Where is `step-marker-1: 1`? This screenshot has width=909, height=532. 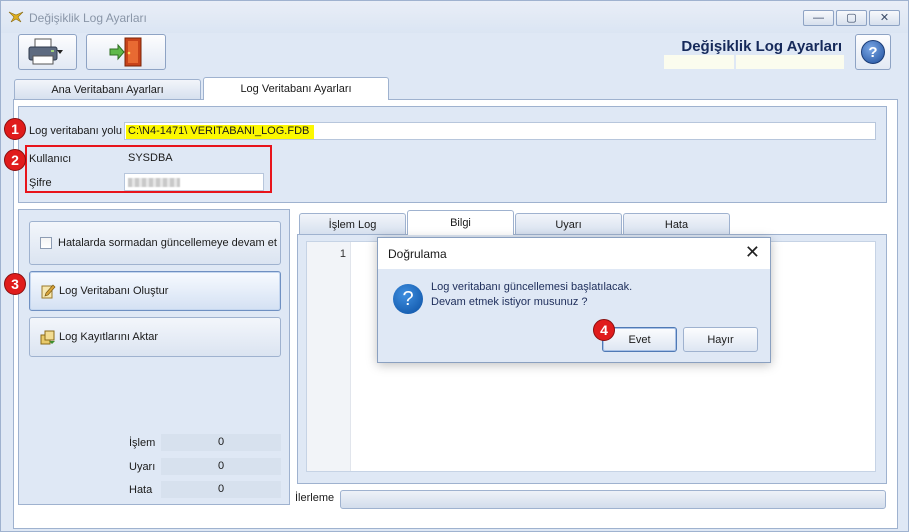 step-marker-1: 1 is located at coordinates (15, 129).